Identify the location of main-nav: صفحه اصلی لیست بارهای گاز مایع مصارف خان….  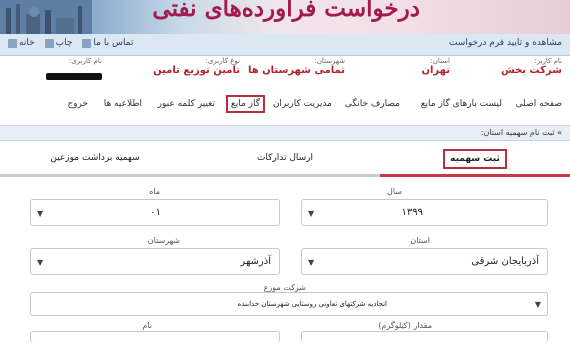
(285, 107).